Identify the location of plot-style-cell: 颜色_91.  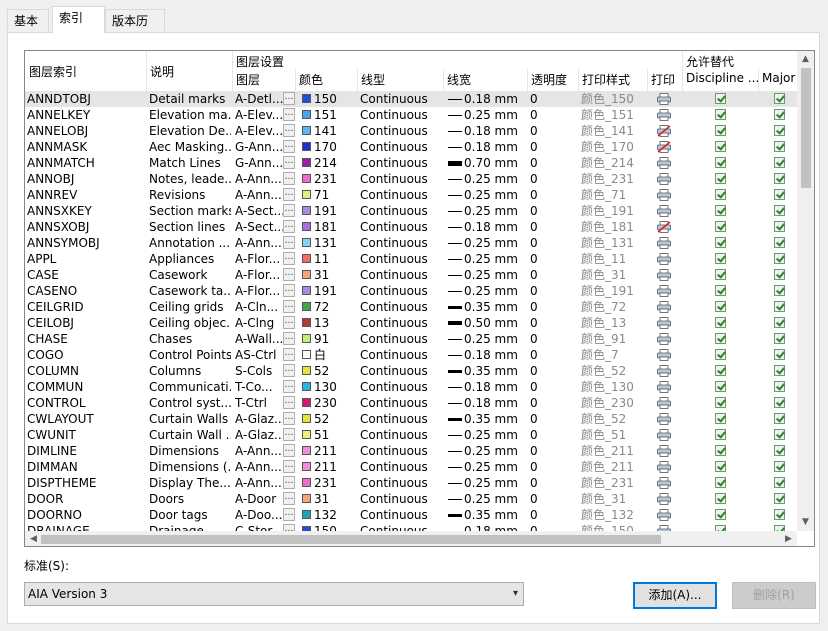
(613, 339).